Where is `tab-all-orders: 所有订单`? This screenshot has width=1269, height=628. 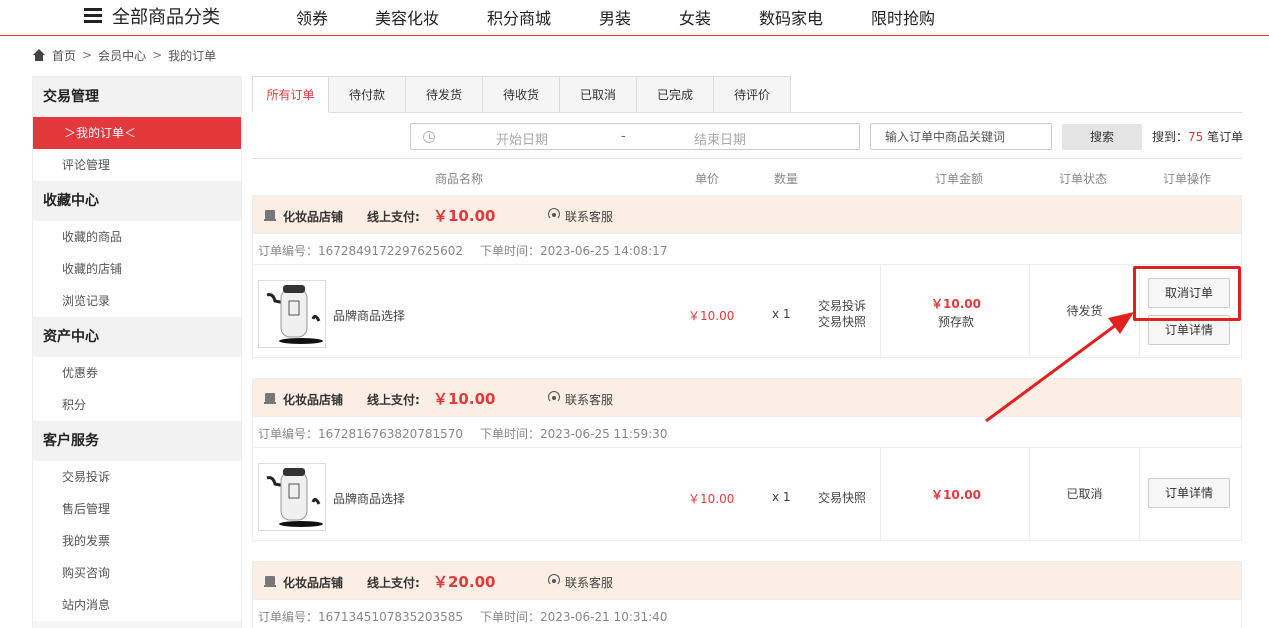
tab-all-orders: 所有订单 is located at coordinates (290, 94).